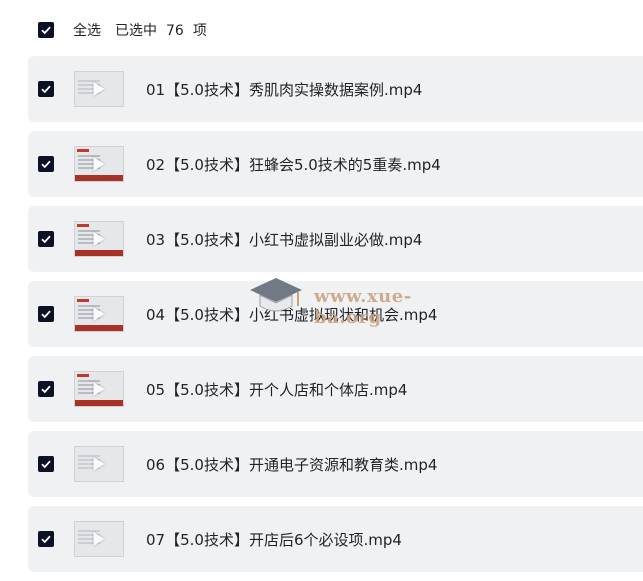  I want to click on selected-suffix: 项, so click(199, 31).